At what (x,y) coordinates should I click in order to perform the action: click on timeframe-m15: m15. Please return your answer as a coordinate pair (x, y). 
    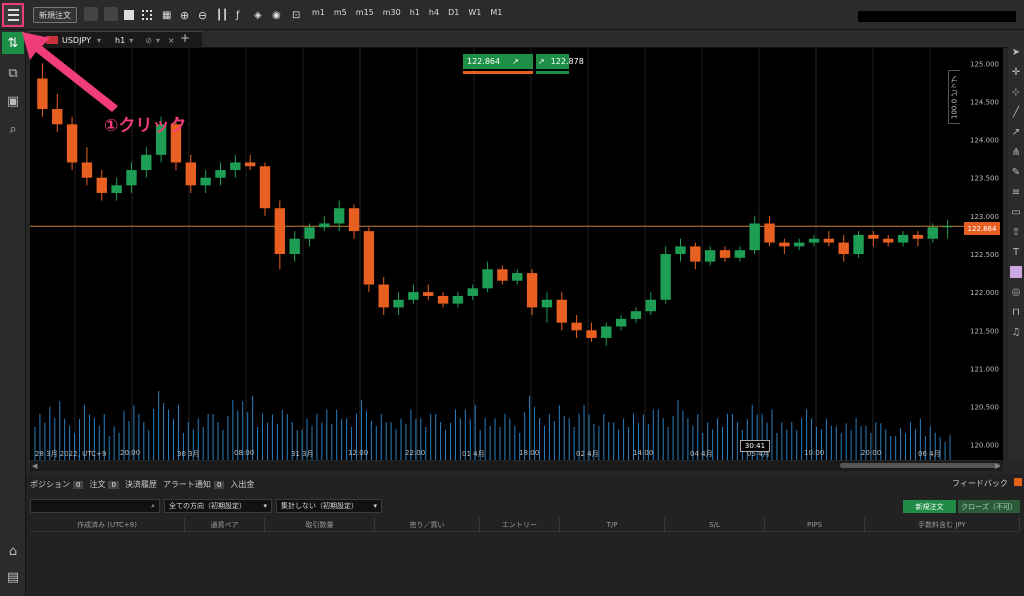
    Looking at the image, I should click on (365, 12).